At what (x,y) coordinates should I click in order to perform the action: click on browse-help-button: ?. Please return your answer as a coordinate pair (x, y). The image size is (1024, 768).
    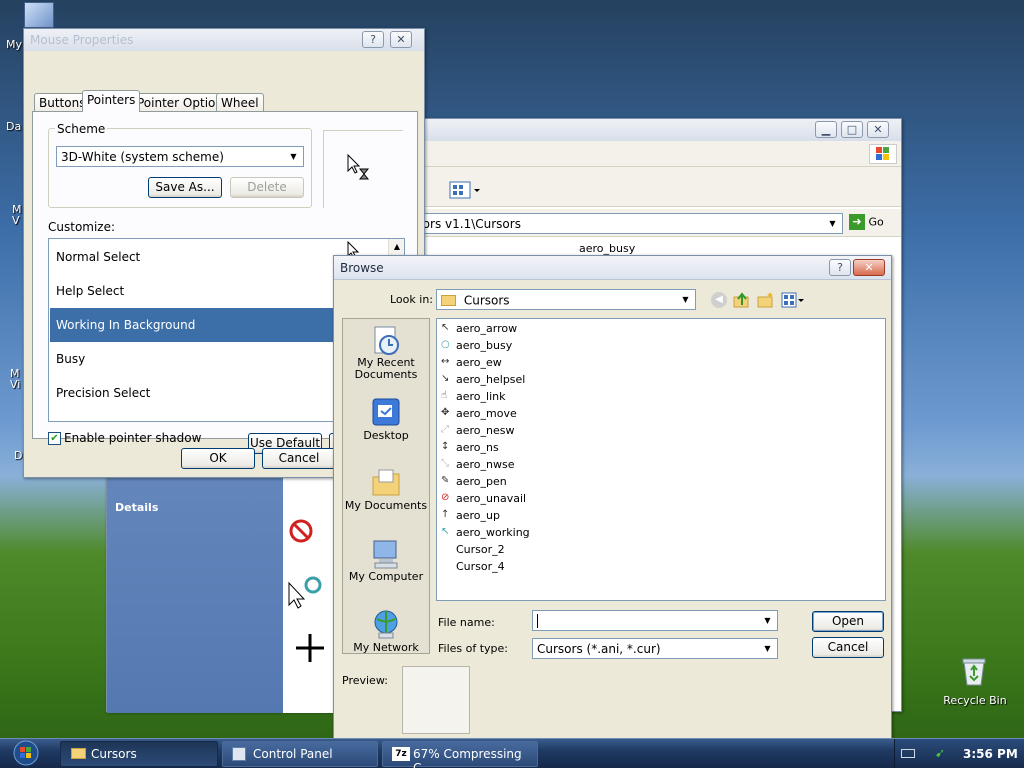
    Looking at the image, I should click on (840, 267).